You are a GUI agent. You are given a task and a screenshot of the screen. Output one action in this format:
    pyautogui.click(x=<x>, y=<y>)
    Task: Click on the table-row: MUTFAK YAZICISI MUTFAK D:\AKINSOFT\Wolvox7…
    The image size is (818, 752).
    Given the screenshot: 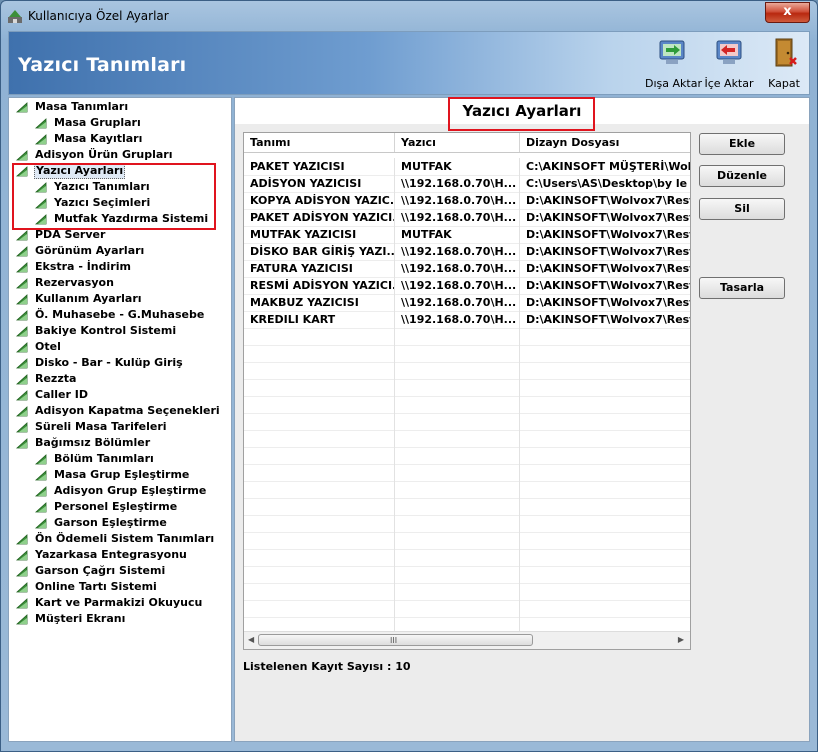 What is the action you would take?
    pyautogui.click(x=467, y=235)
    